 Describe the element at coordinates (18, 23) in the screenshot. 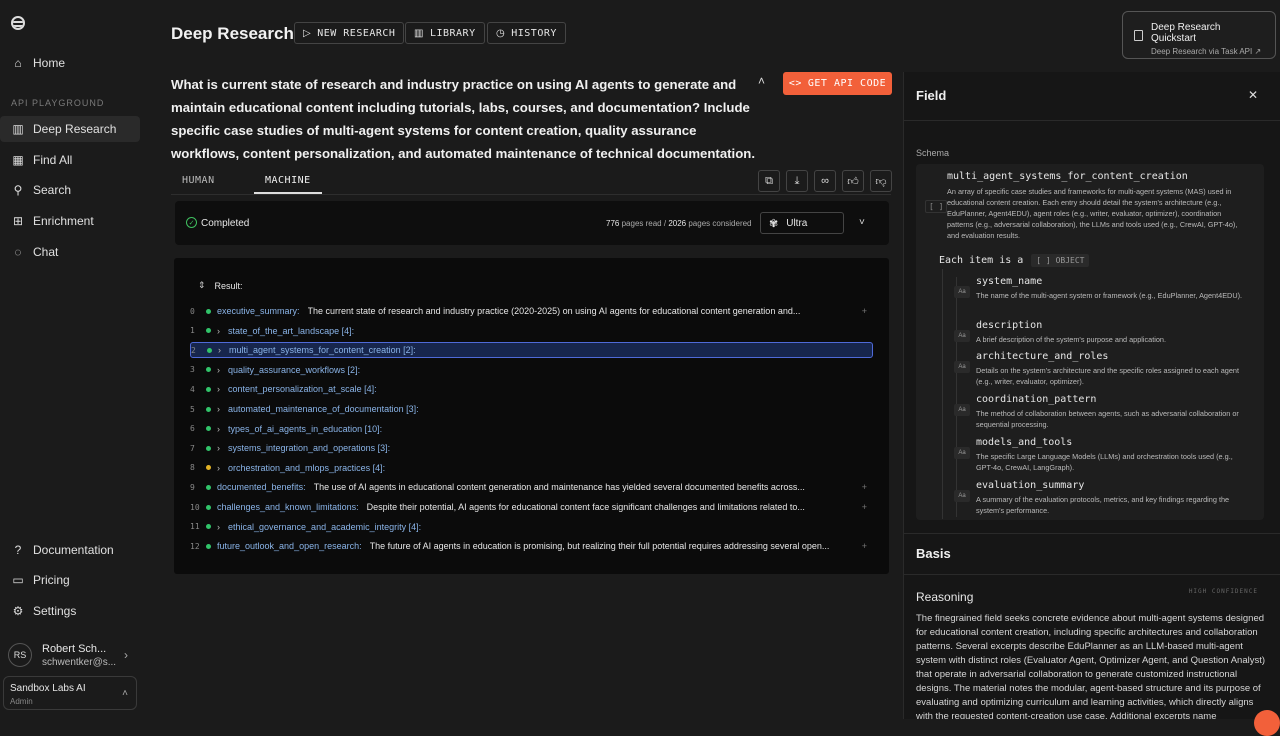

I see `logo-icon` at that location.